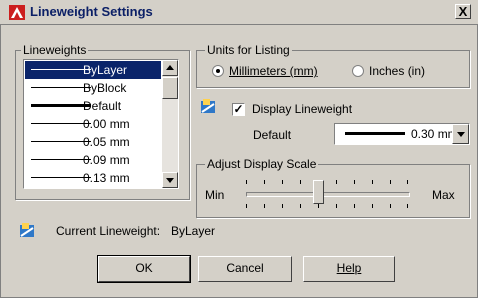  Describe the element at coordinates (193, 231) in the screenshot. I see `current-lineweight-value: ByLayer` at that location.